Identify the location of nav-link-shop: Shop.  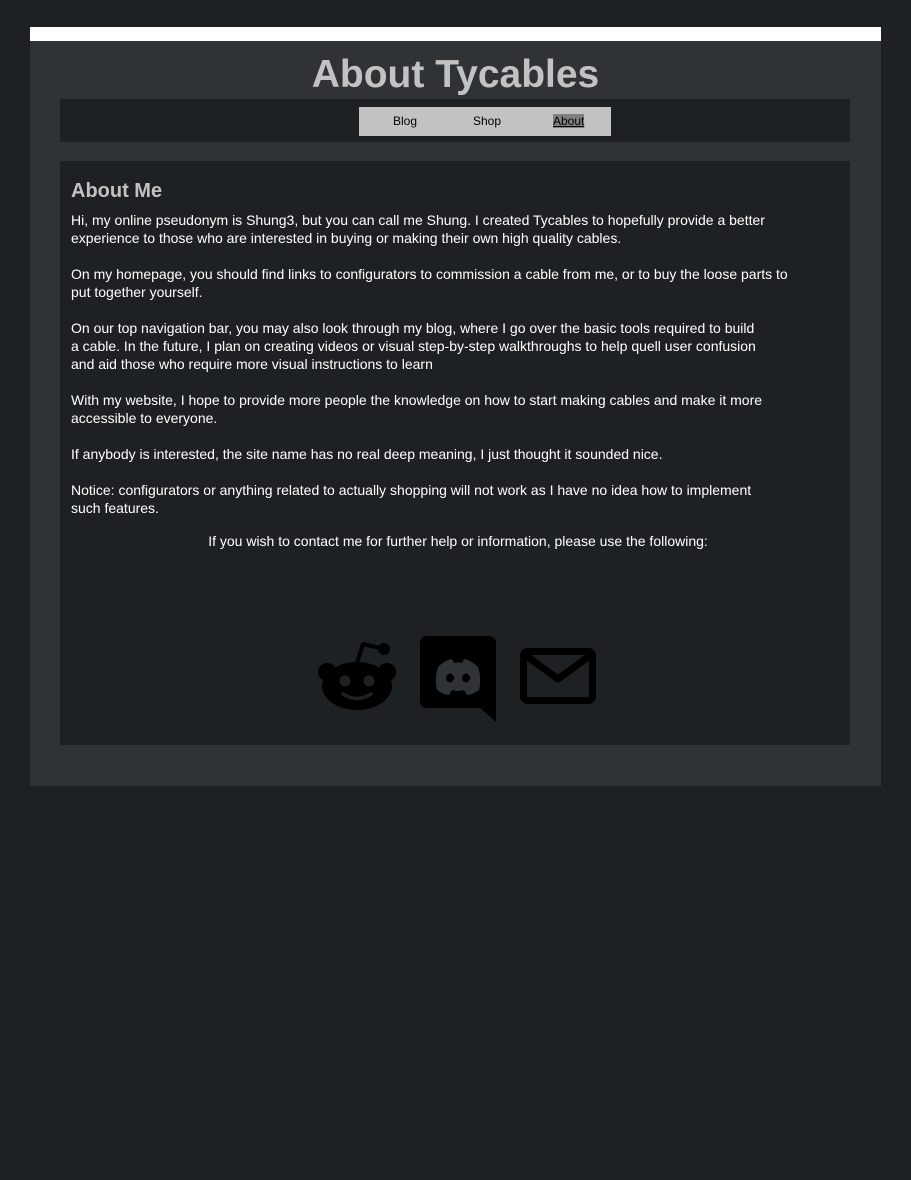
(487, 121).